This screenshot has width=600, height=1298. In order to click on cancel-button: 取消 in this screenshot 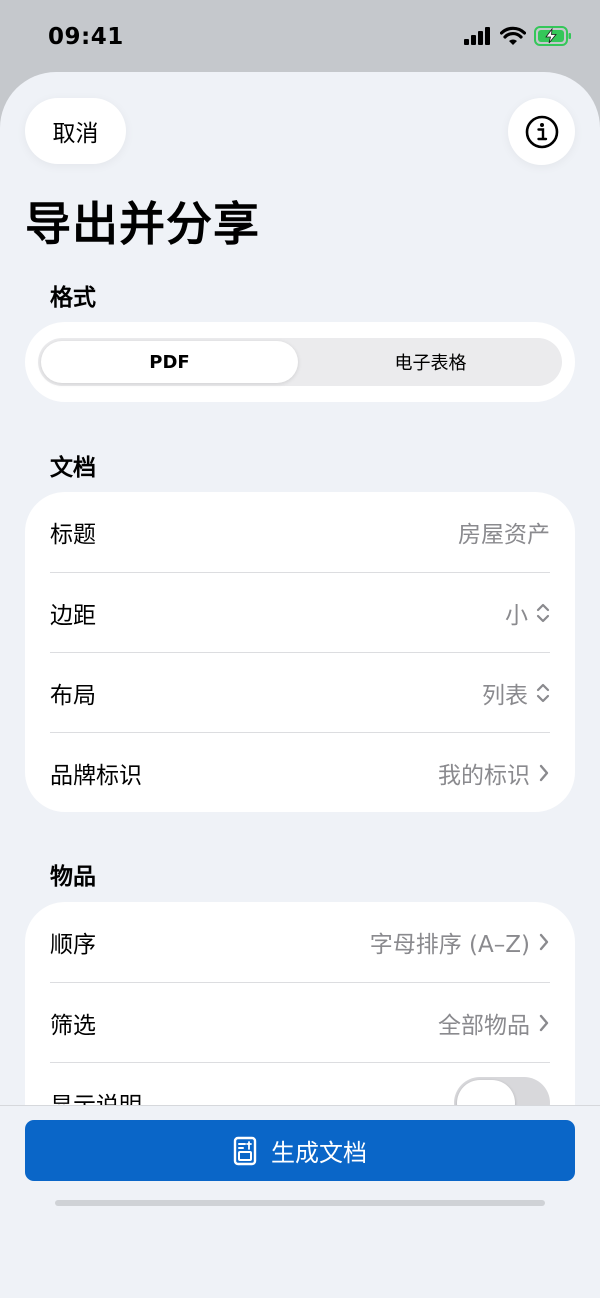, I will do `click(75, 131)`.